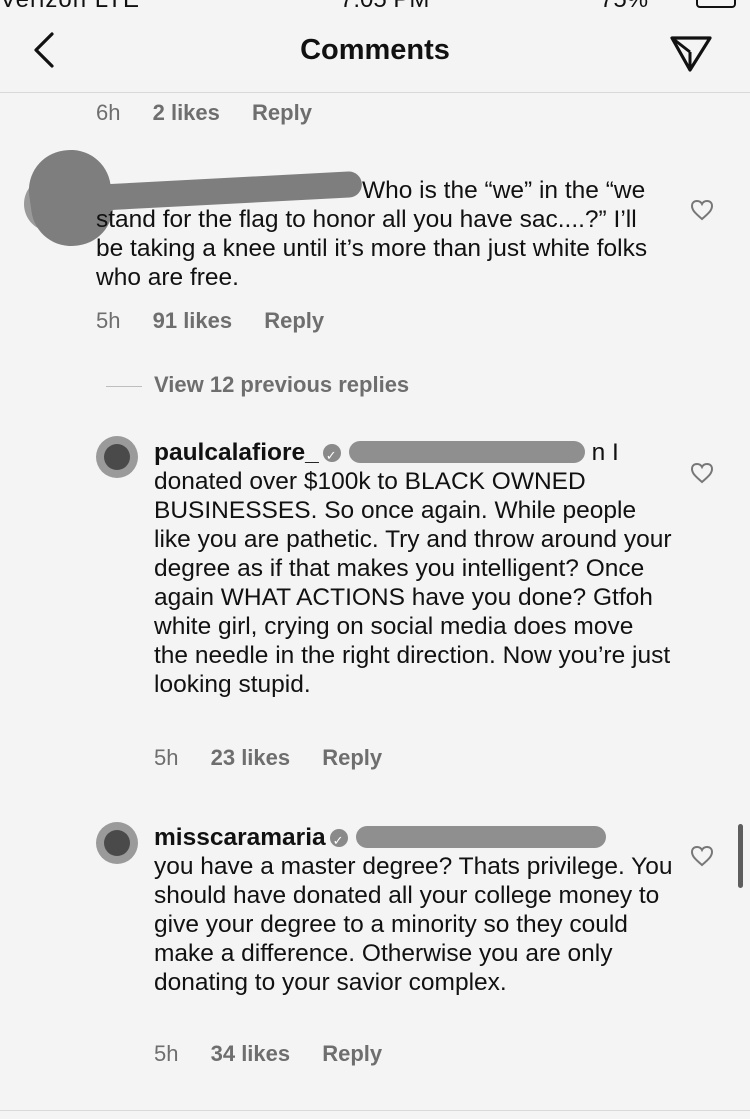 Image resolution: width=750 pixels, height=1119 pixels. What do you see at coordinates (375, 6) in the screenshot?
I see `status-bar: Verizon LTE 7:05 PM 75%` at bounding box center [375, 6].